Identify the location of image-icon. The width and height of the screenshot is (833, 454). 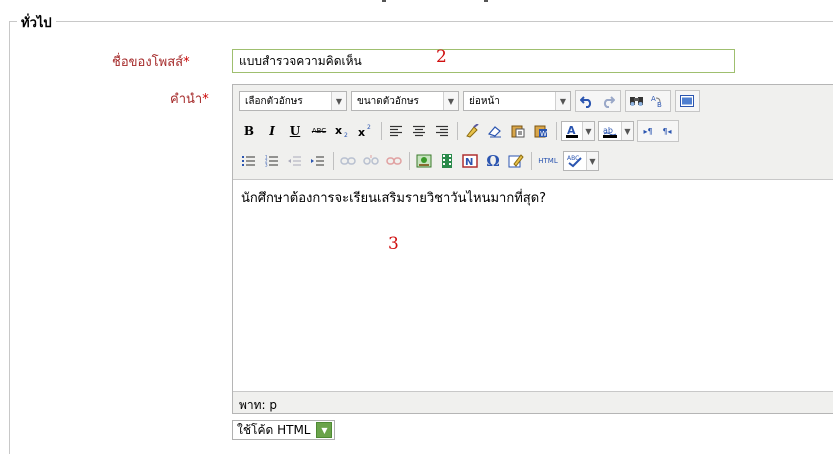
(424, 161).